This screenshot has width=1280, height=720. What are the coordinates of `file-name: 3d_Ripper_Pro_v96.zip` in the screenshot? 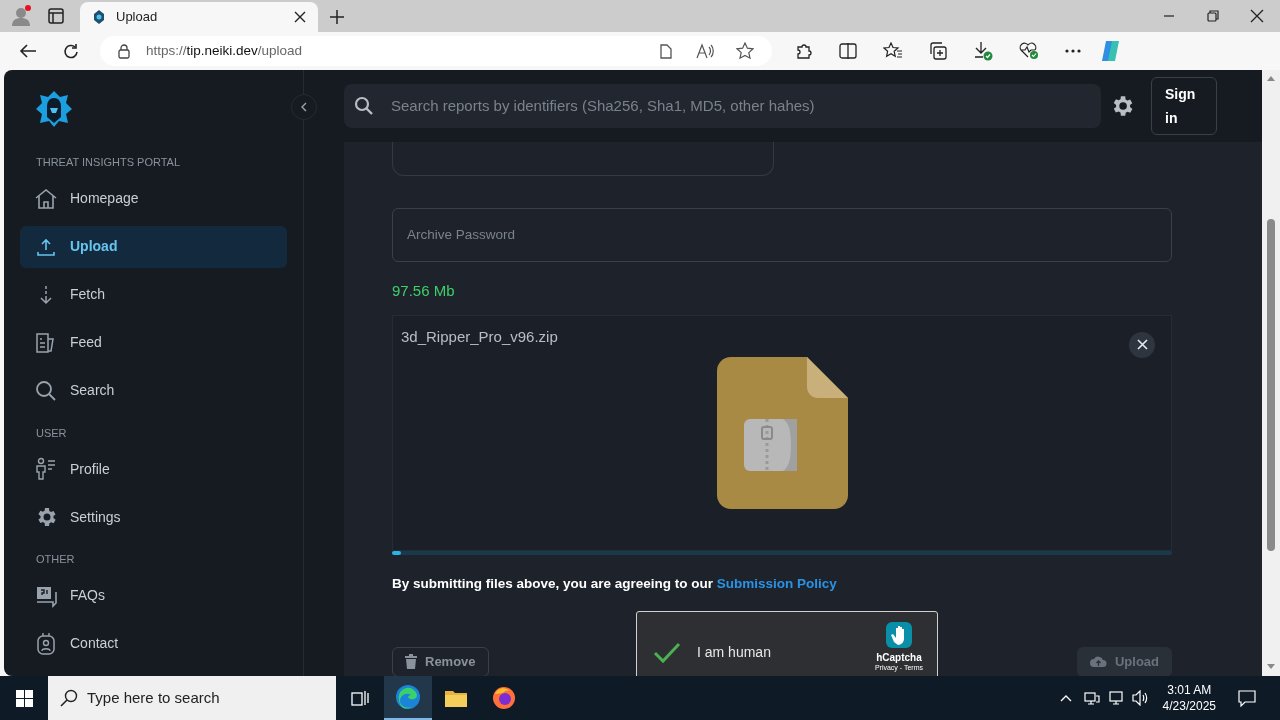 It's located at (479, 336).